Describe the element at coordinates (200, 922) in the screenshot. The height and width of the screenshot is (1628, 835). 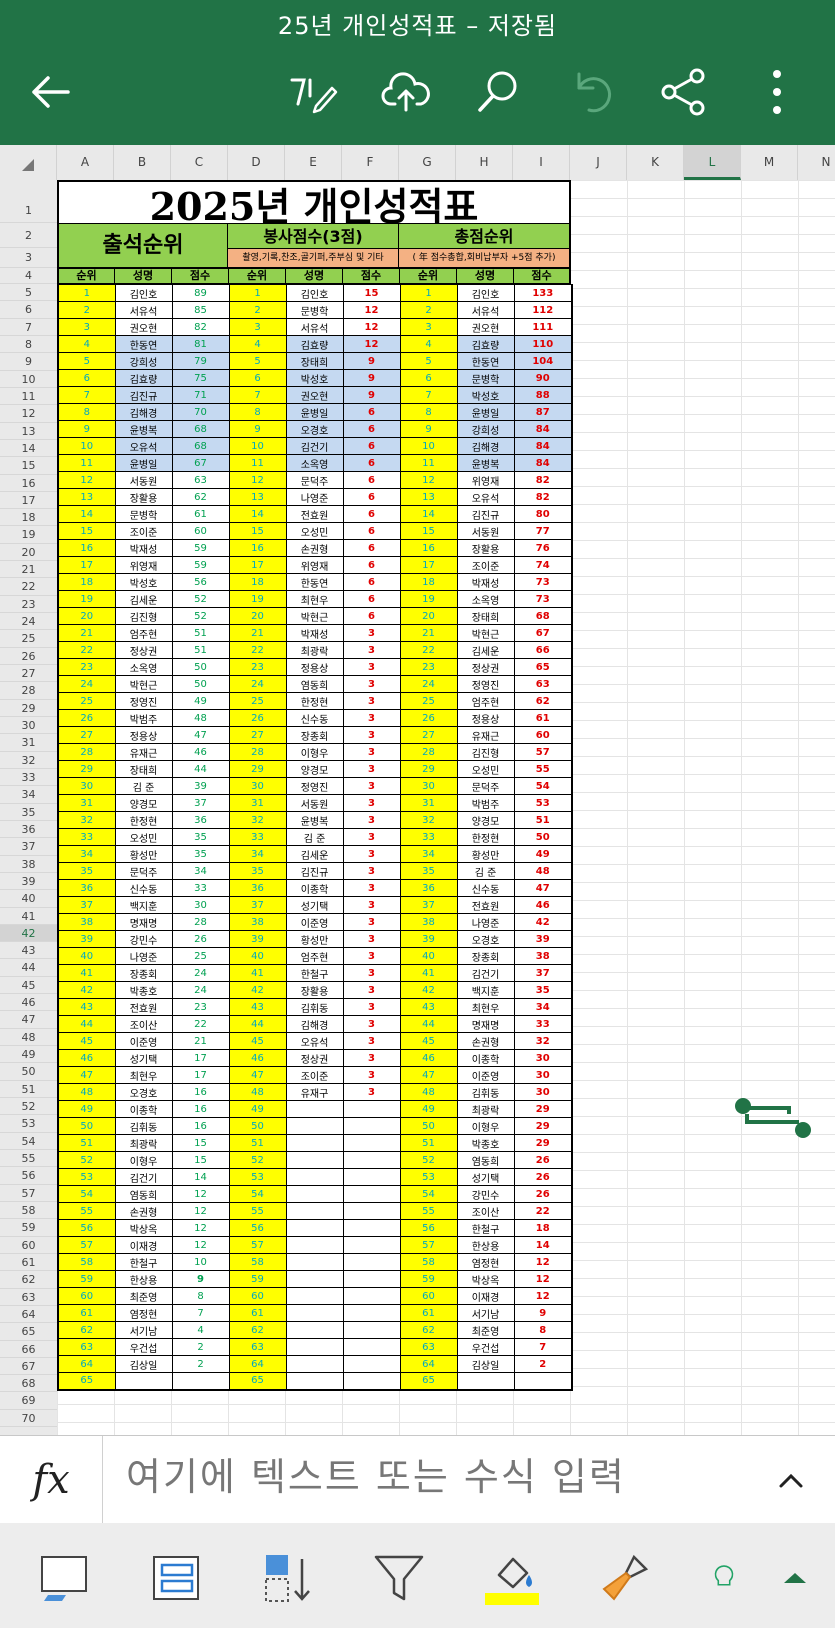
I see `score-cell: 28` at that location.